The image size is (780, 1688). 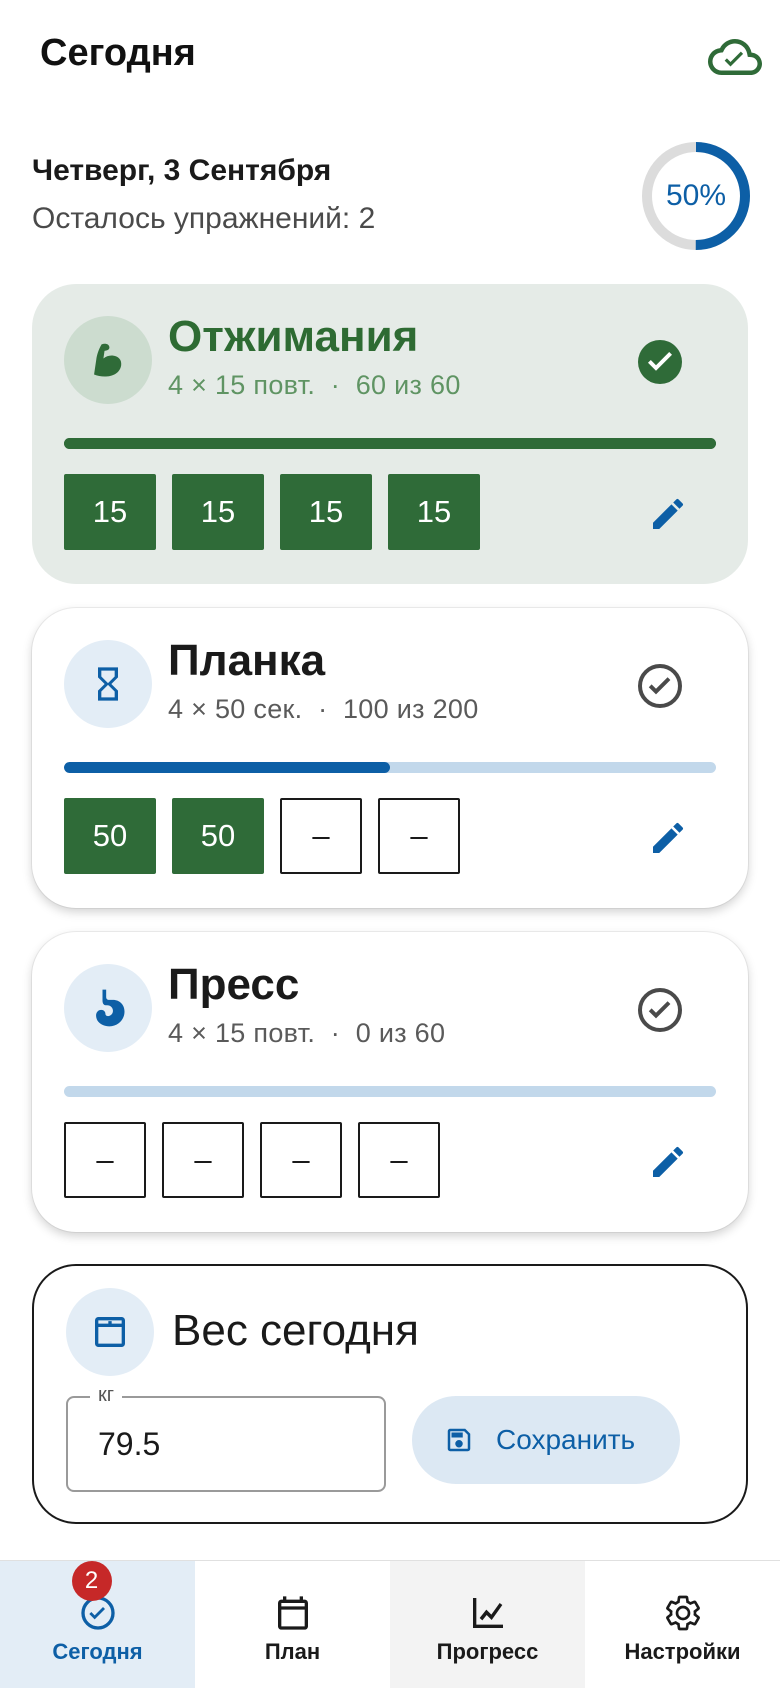 I want to click on calendar-icon, so click(x=292, y=1612).